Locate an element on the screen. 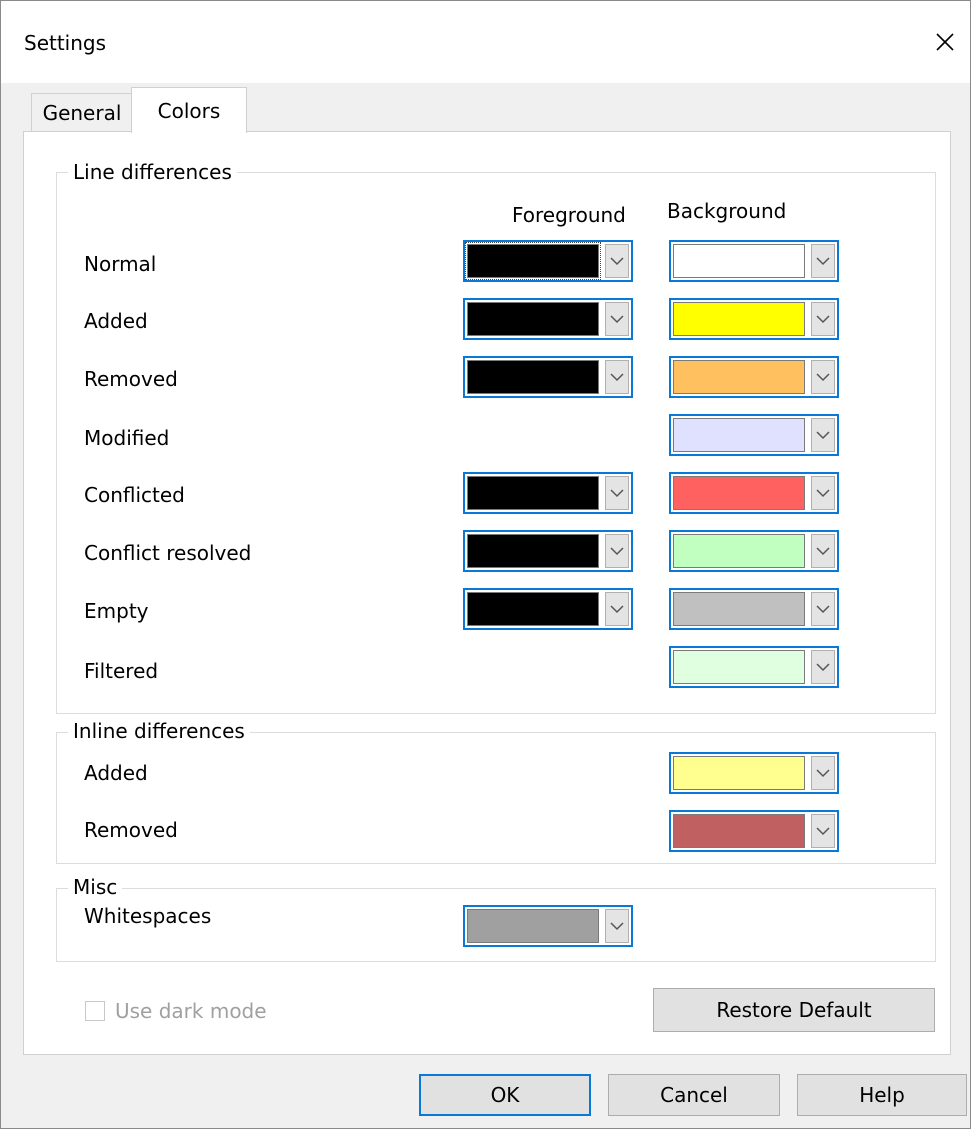  cancel-button: Cancel is located at coordinates (694, 1095).